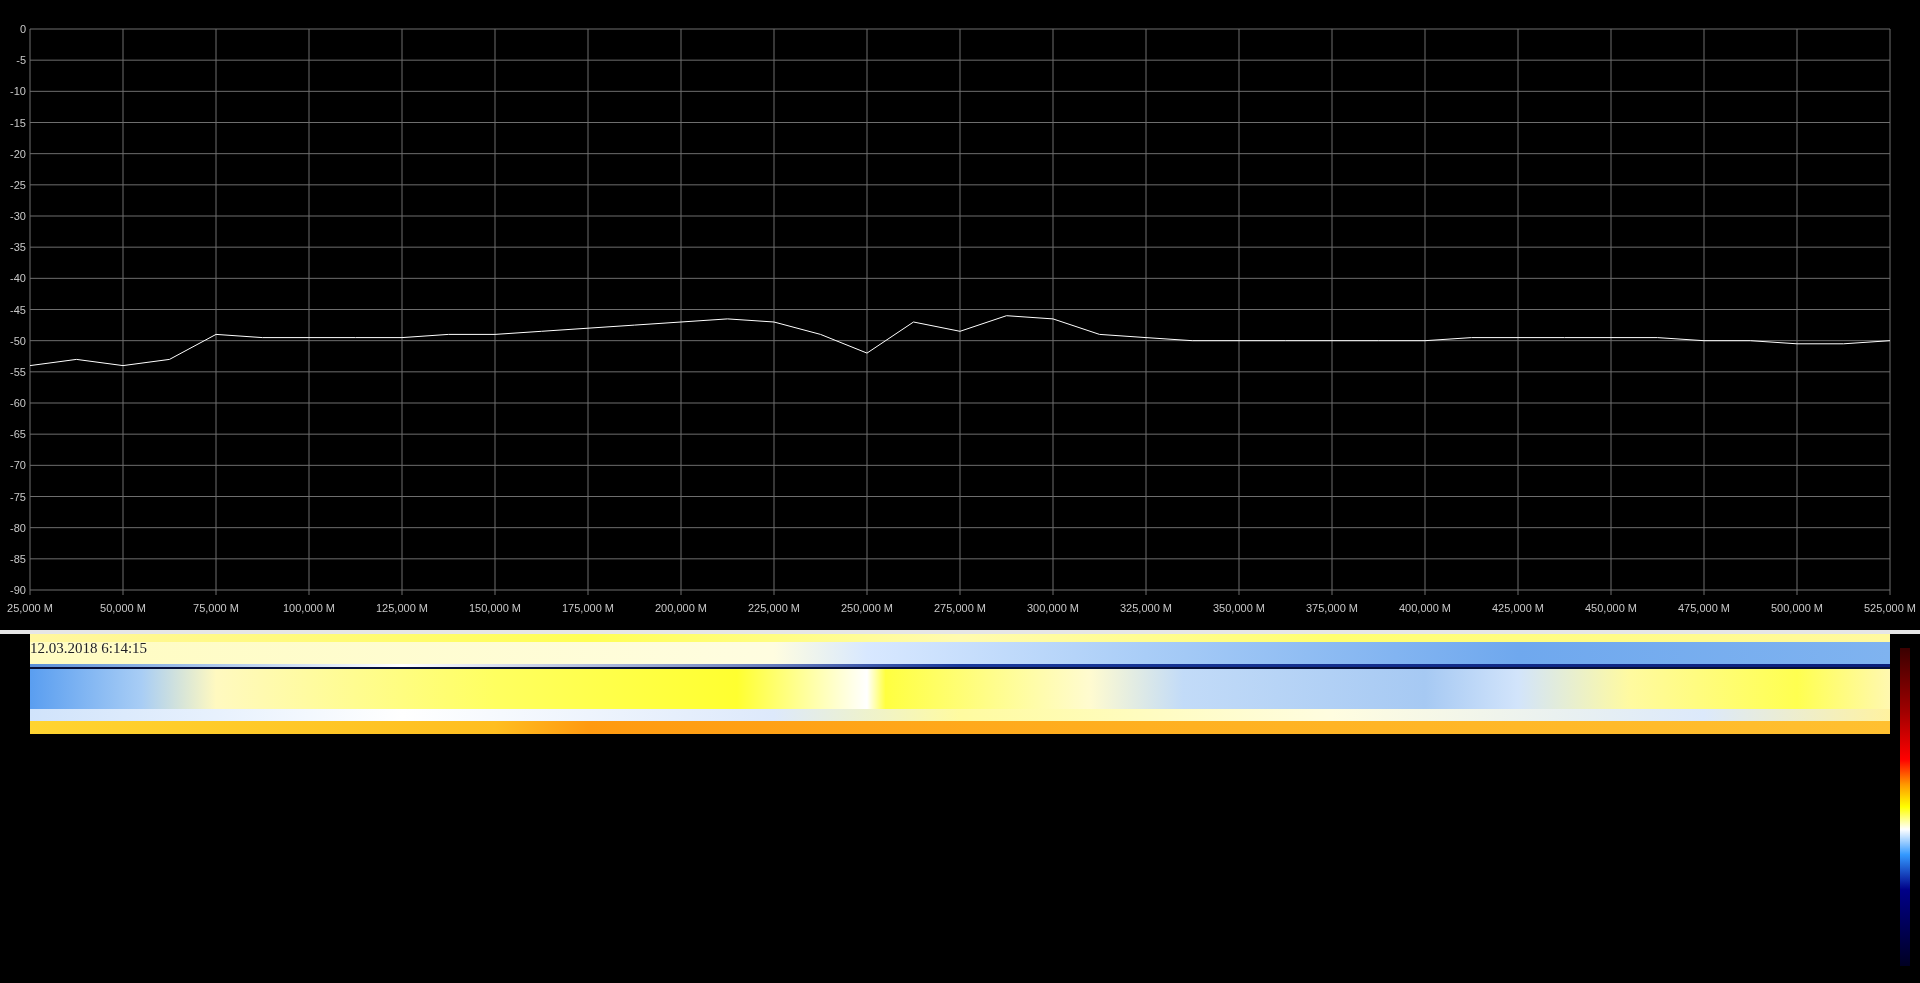 The image size is (1920, 983). Describe the element at coordinates (1611, 608) in the screenshot. I see `x-axis-label: 450,000 M` at that location.